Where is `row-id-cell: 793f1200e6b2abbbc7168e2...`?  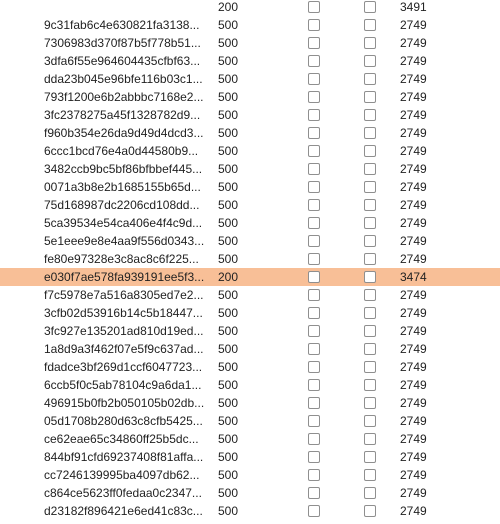
row-id-cell: 793f1200e6b2abbbc7168e2... is located at coordinates (124, 97).